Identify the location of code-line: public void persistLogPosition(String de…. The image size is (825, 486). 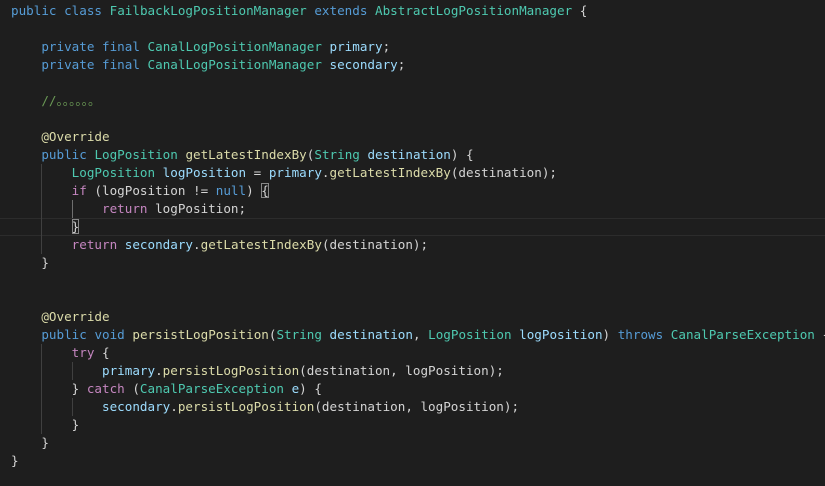
(412, 335).